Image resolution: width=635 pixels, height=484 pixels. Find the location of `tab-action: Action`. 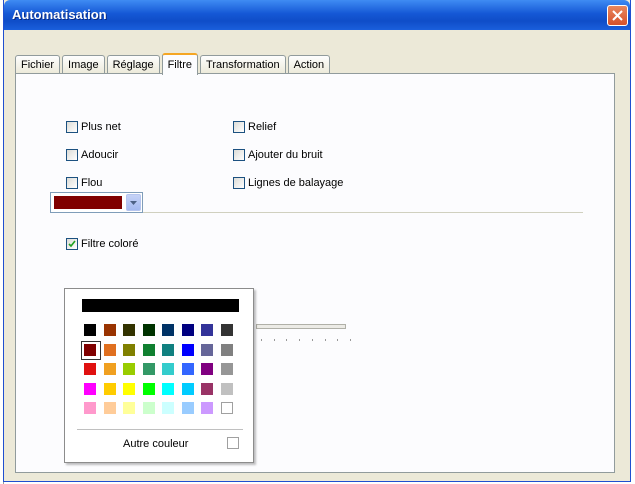

tab-action: Action is located at coordinates (309, 64).